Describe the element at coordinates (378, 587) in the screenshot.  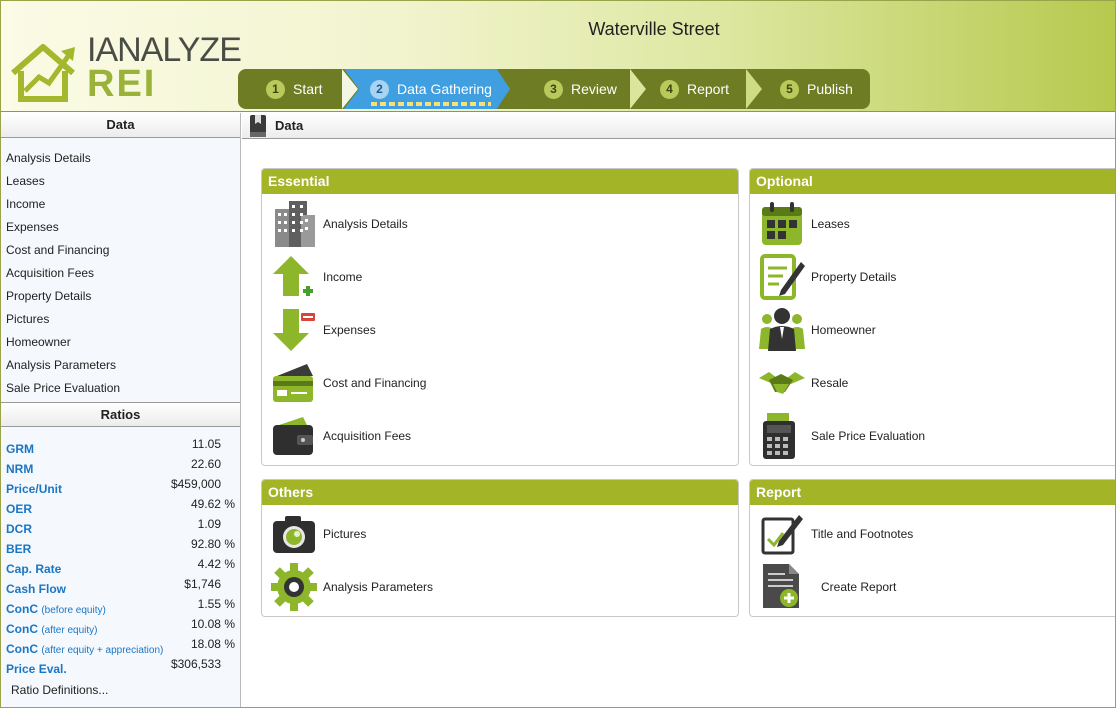
I see `item-label: Analysis Parameters` at that location.